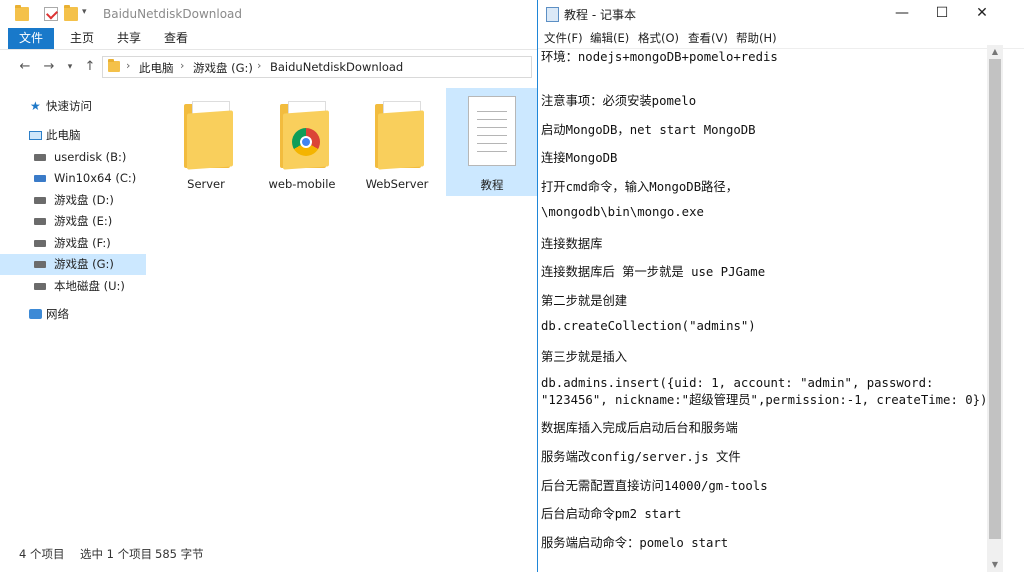 The image size is (1024, 572). I want to click on text-line: 连接MongoDB, so click(579, 158).